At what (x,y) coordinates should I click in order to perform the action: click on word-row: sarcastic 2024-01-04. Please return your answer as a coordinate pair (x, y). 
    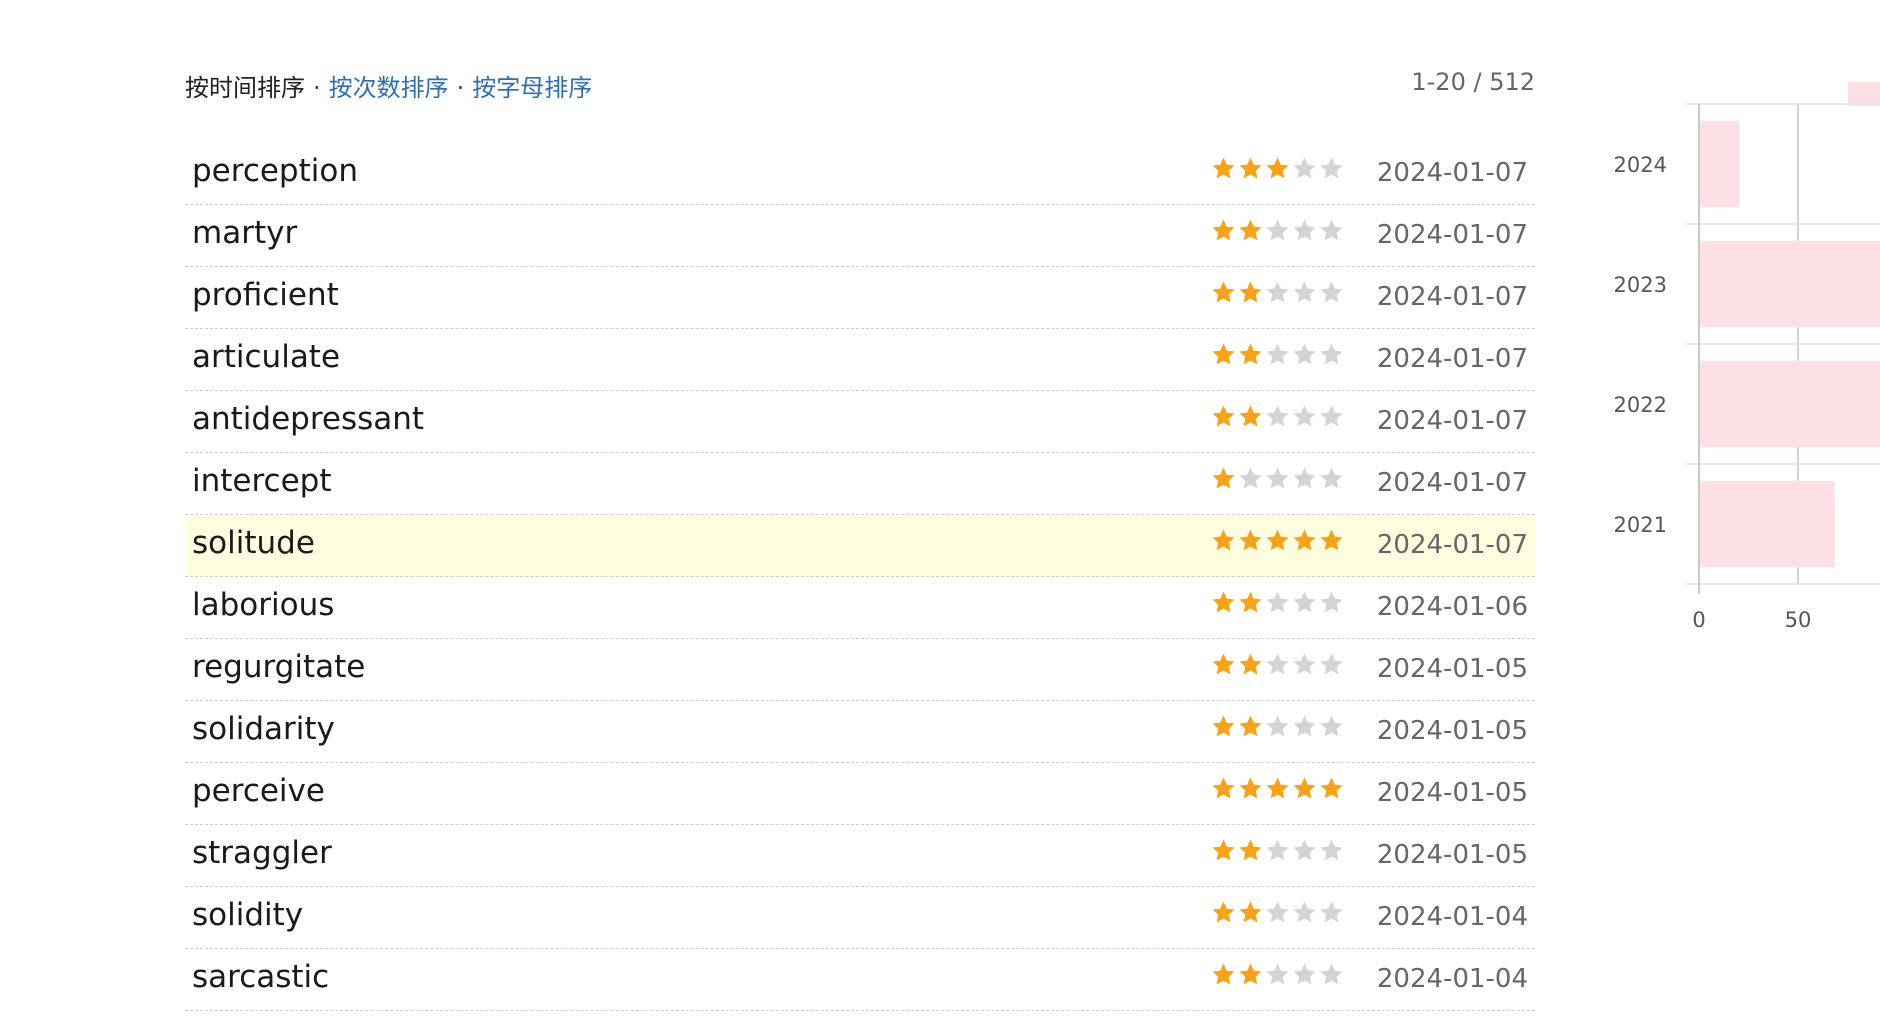
    Looking at the image, I should click on (860, 980).